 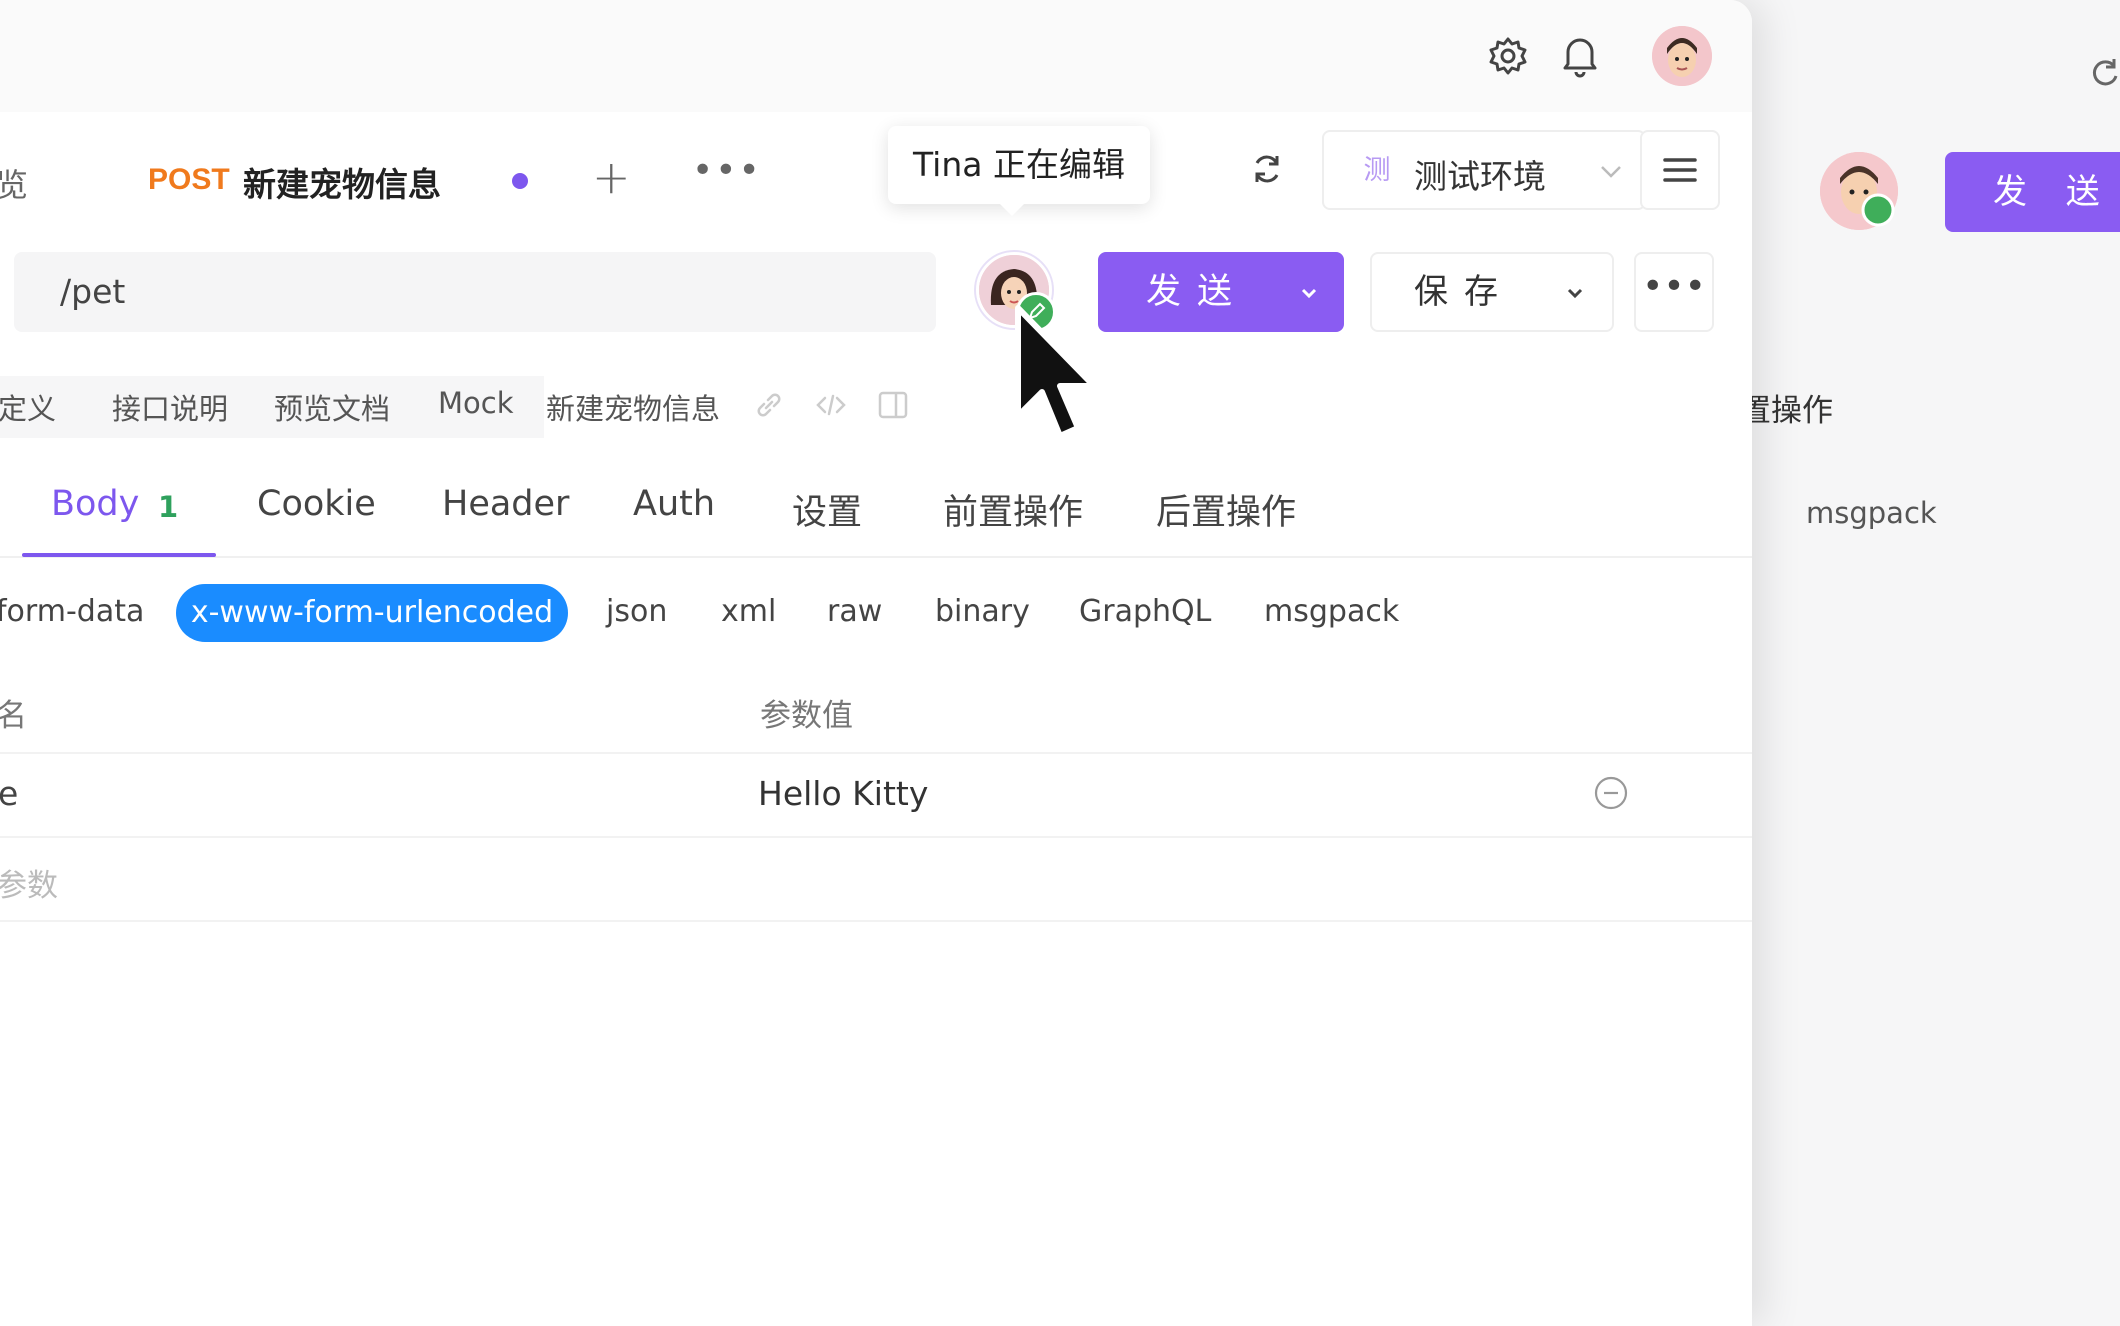 I want to click on remove-row-icon, so click(x=1611, y=793).